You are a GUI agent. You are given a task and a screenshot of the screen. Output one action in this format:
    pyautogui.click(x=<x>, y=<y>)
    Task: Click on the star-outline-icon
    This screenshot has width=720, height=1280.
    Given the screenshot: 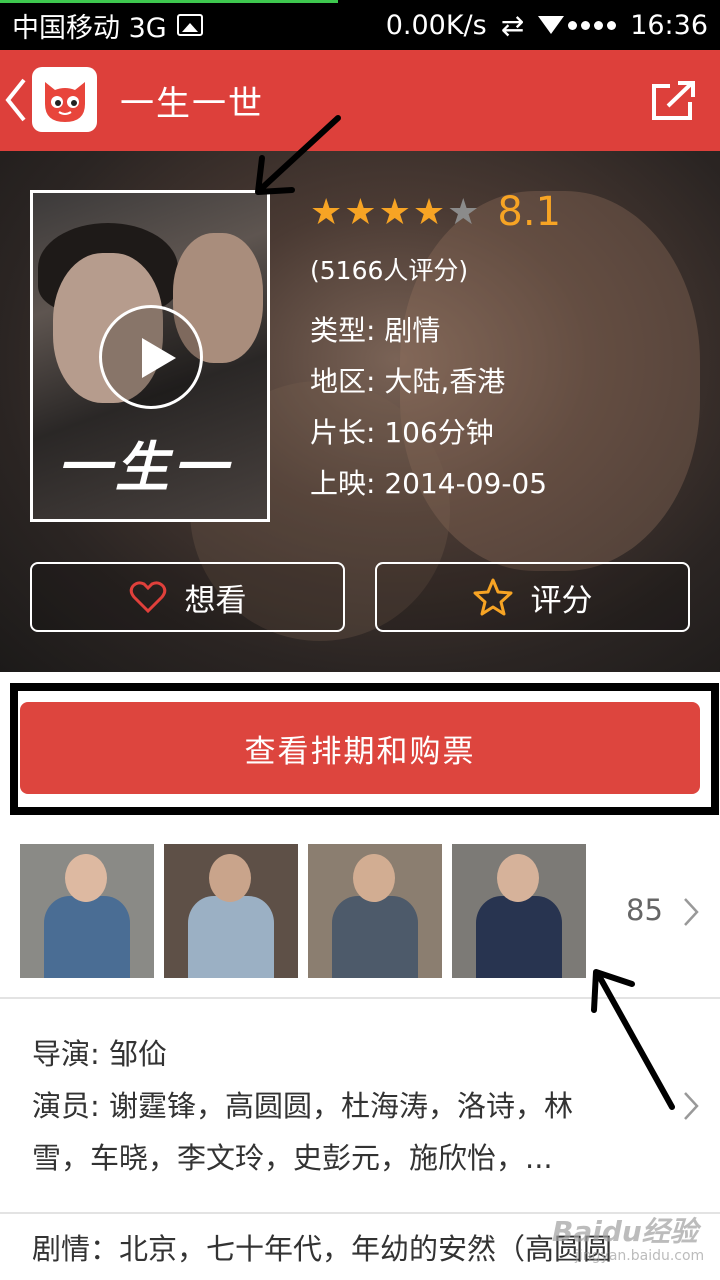 What is the action you would take?
    pyautogui.click(x=492, y=597)
    